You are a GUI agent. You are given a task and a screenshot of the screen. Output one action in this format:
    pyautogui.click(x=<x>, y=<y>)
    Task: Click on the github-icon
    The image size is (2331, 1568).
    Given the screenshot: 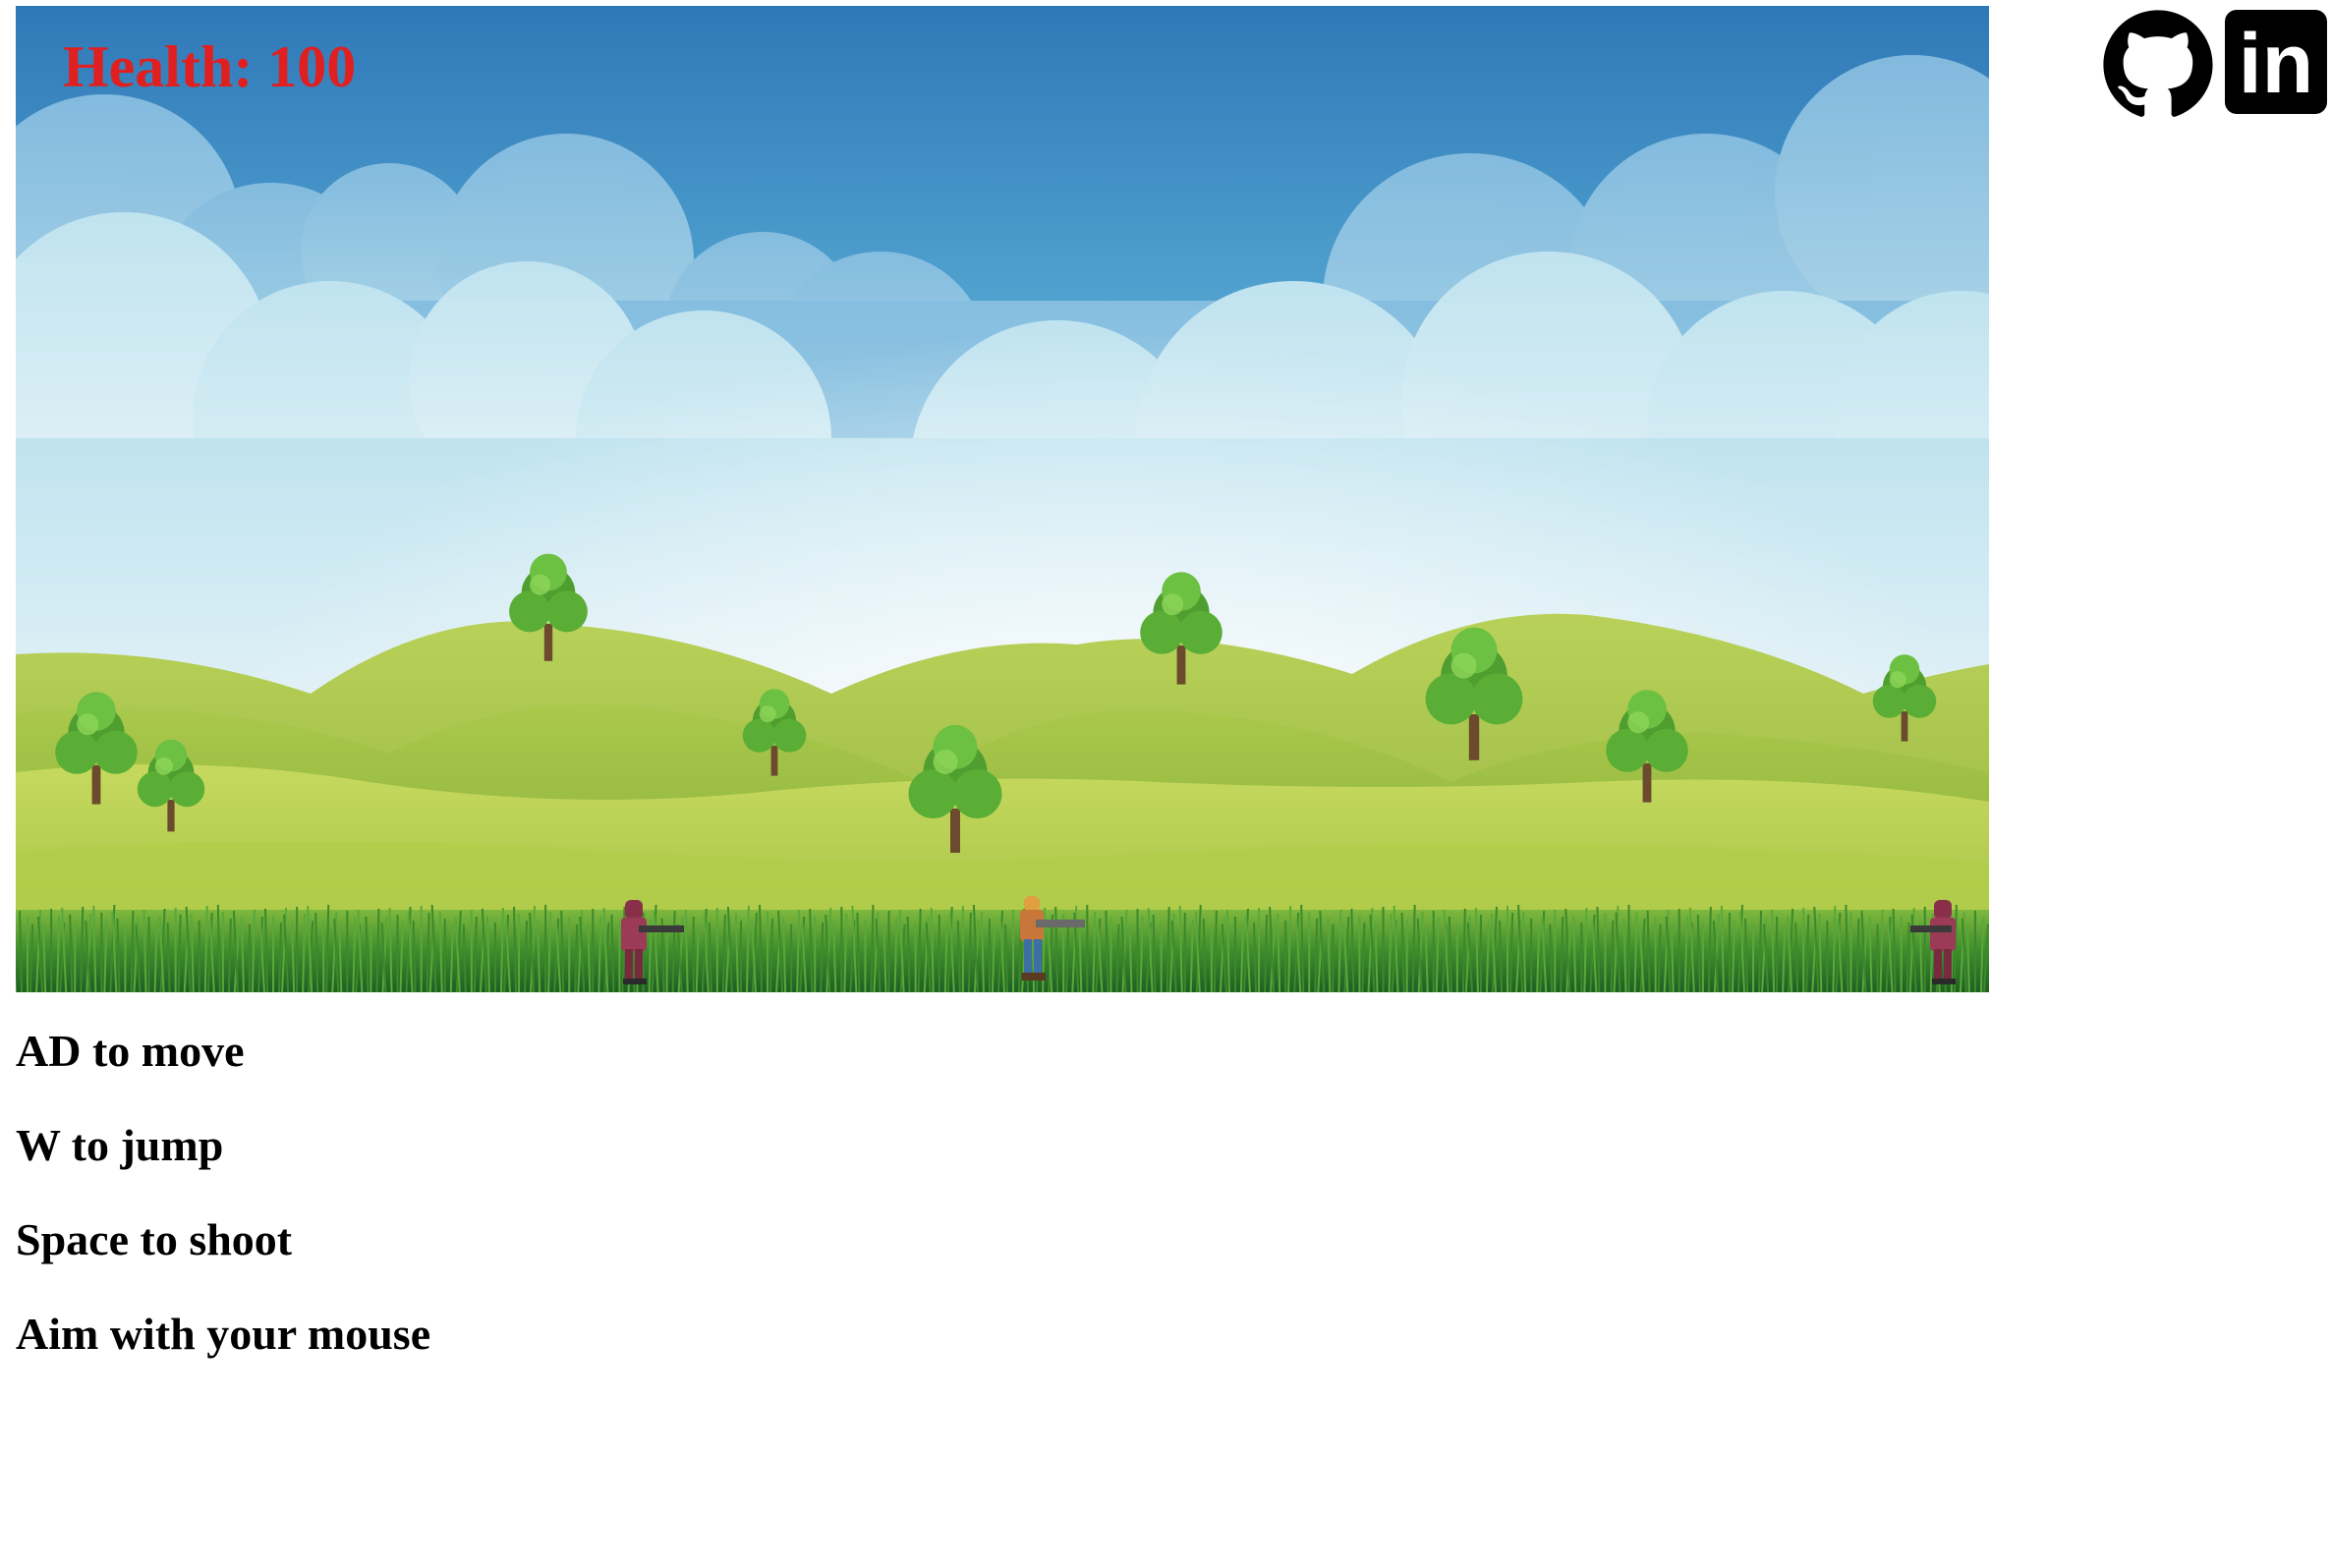 What is the action you would take?
    pyautogui.click(x=2158, y=63)
    